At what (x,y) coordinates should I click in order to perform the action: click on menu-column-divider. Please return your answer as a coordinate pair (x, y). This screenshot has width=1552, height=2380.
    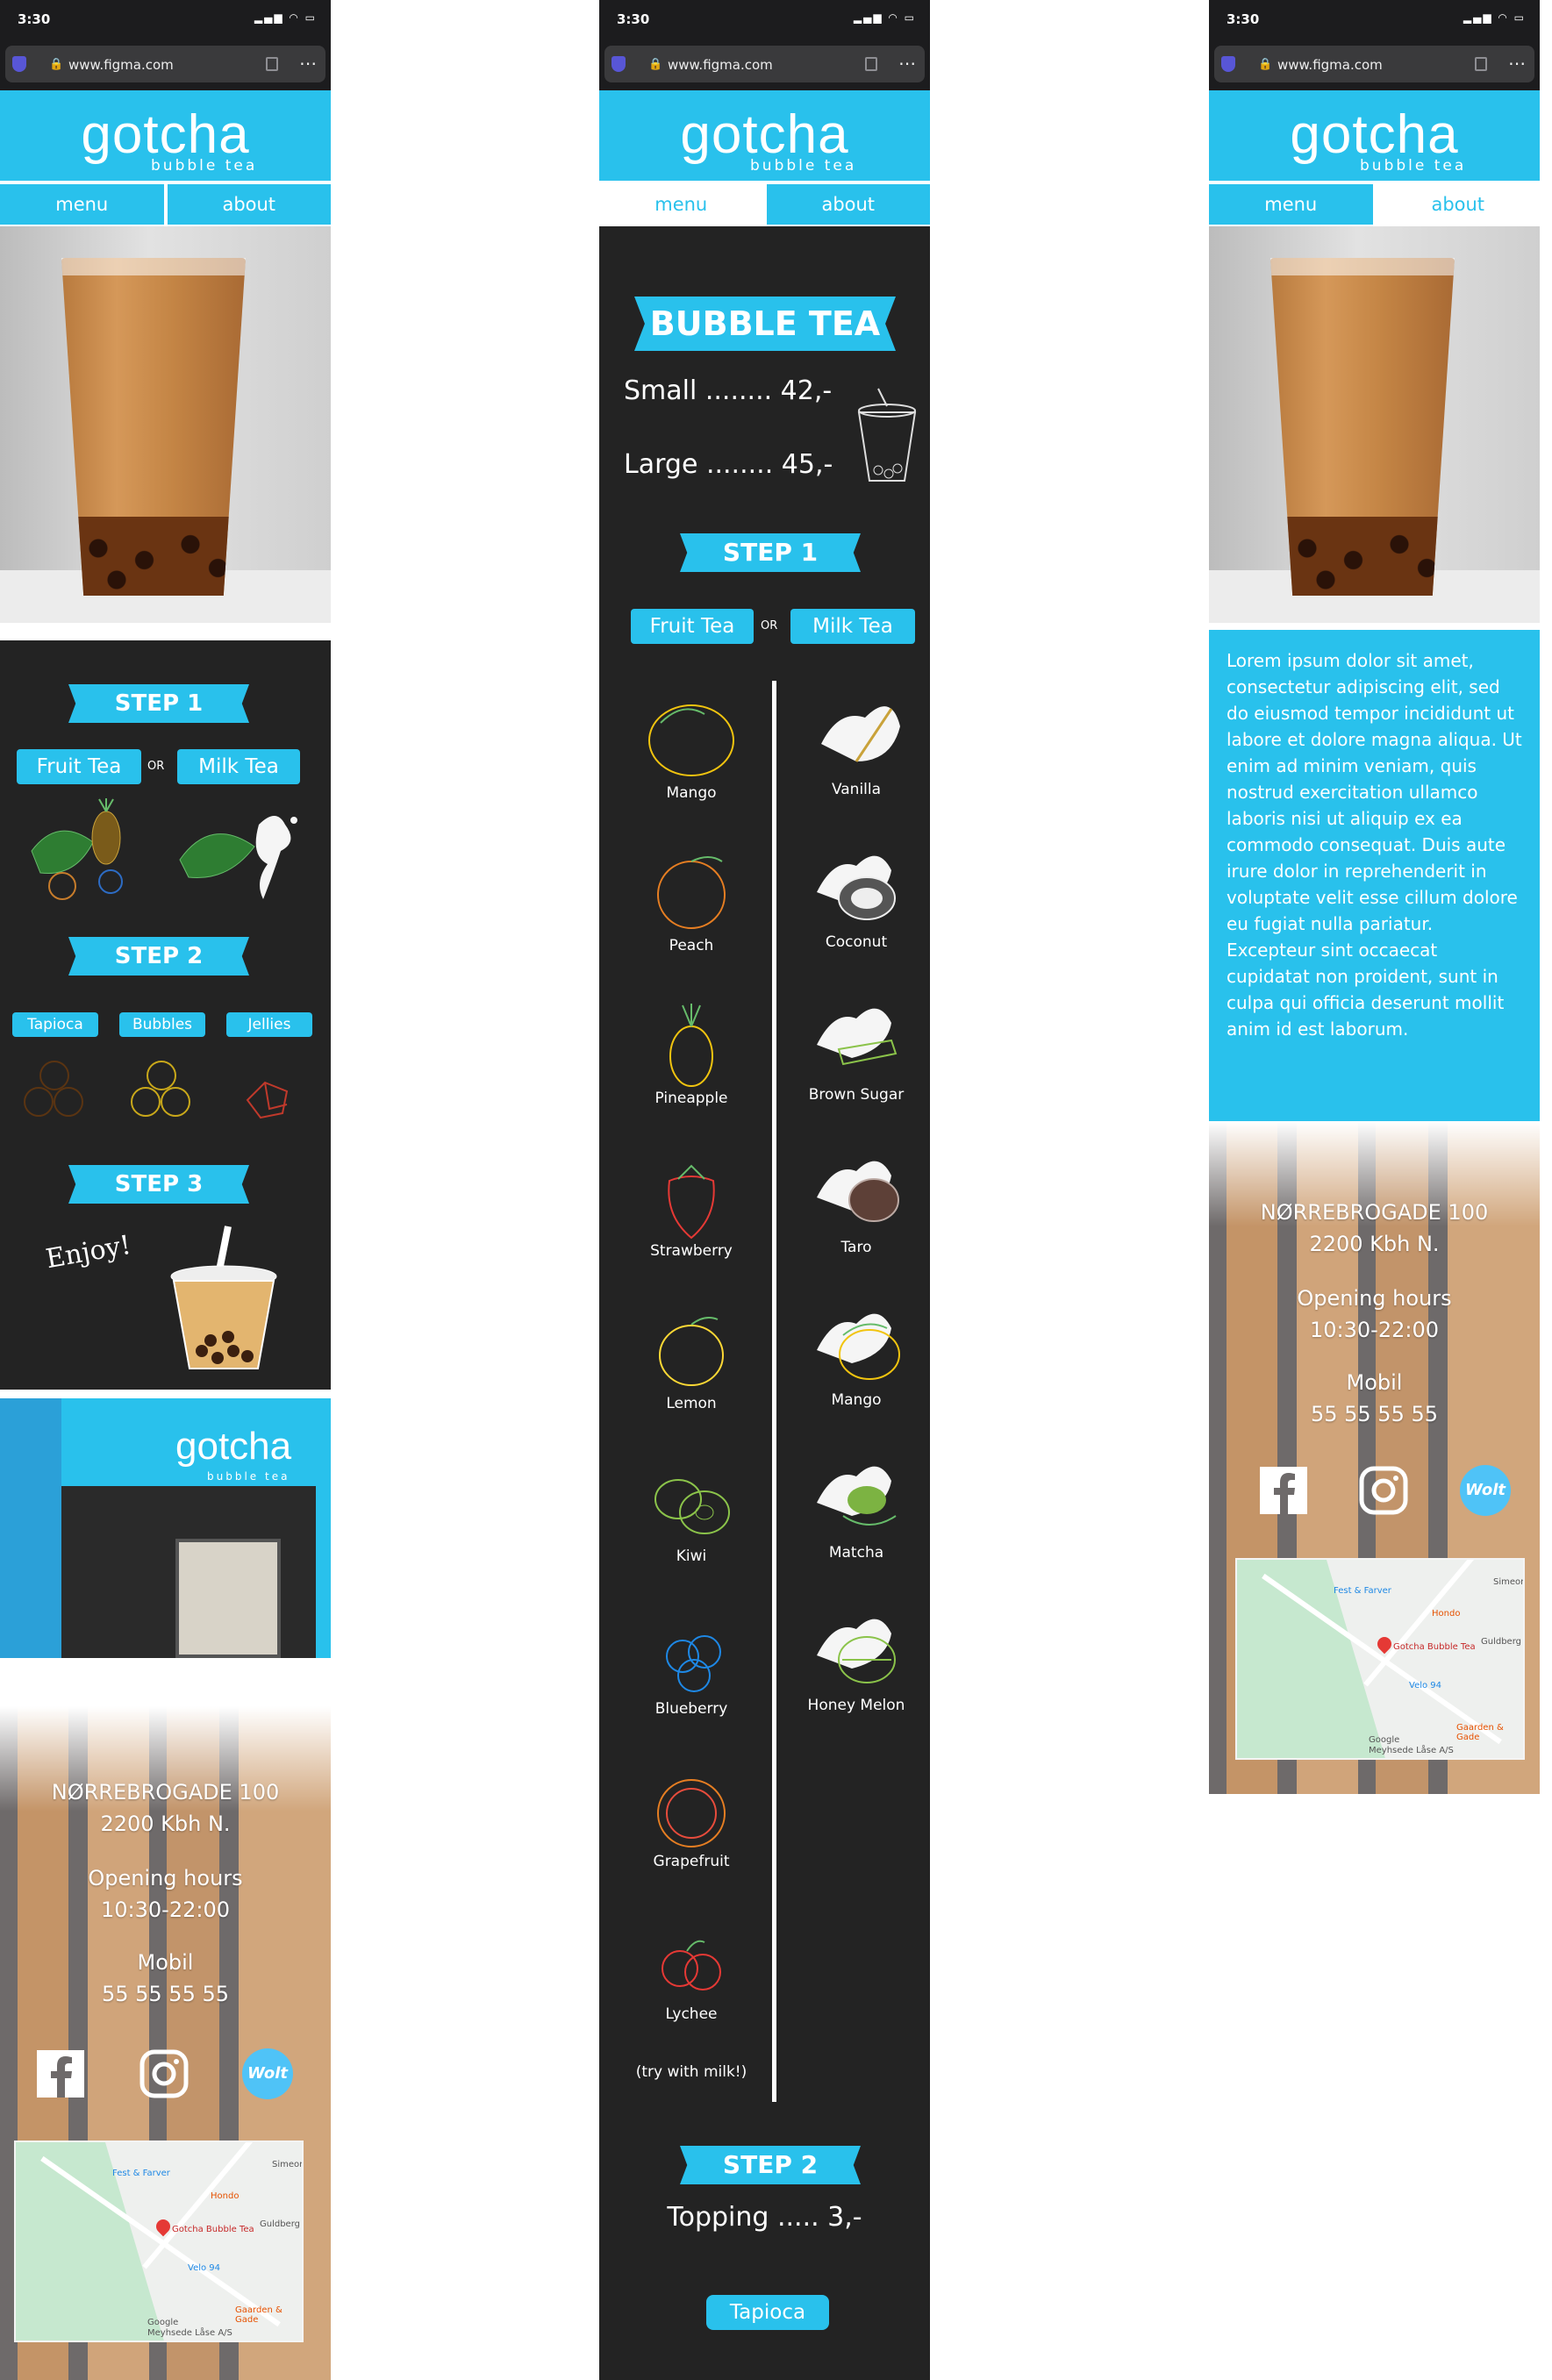
    Looking at the image, I should click on (774, 1391).